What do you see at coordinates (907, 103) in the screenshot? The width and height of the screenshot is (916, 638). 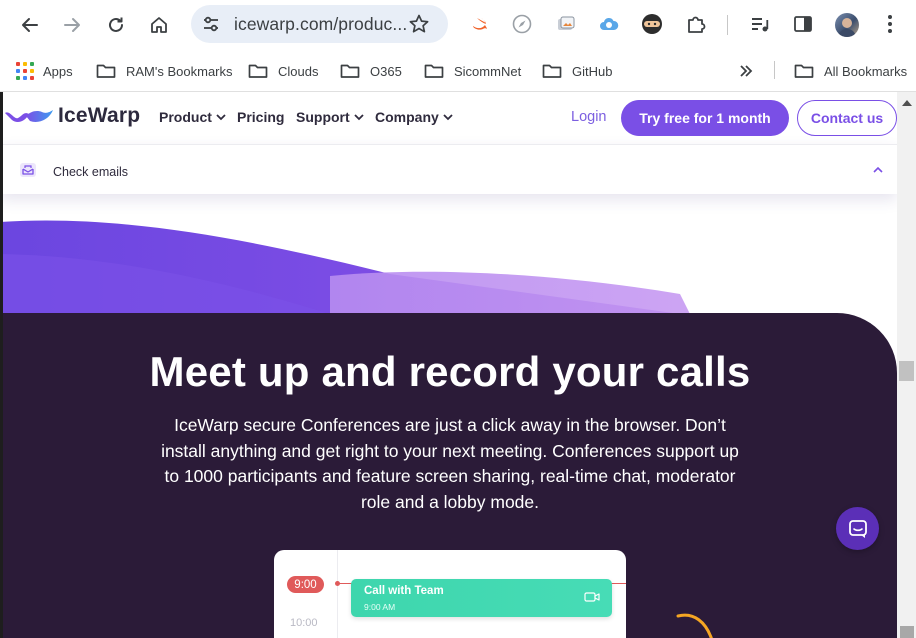 I see `scroll-up-arrow-icon` at bounding box center [907, 103].